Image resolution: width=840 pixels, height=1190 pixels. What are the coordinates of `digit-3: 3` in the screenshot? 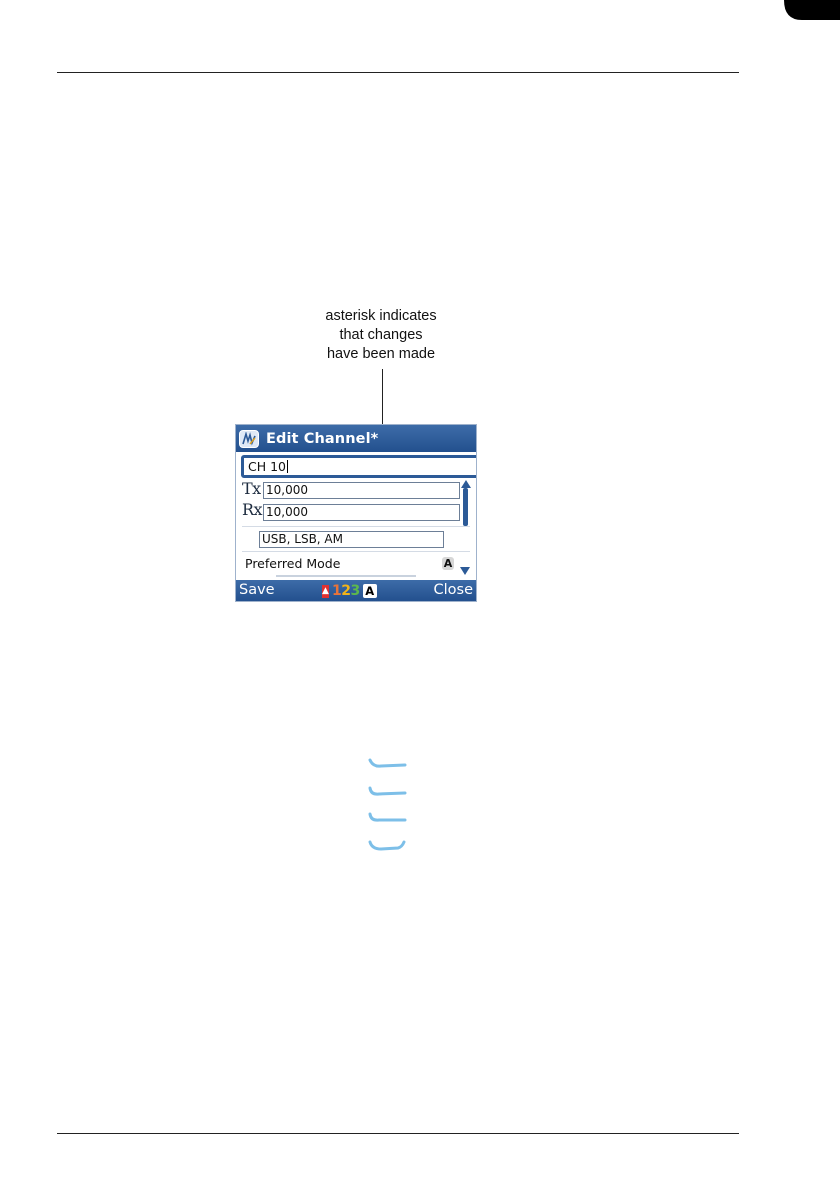 It's located at (355, 591).